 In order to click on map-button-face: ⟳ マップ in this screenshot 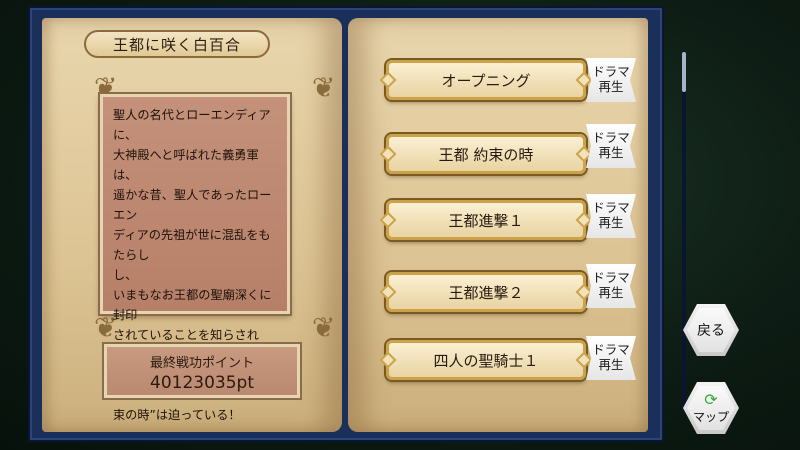, I will do `click(711, 408)`.